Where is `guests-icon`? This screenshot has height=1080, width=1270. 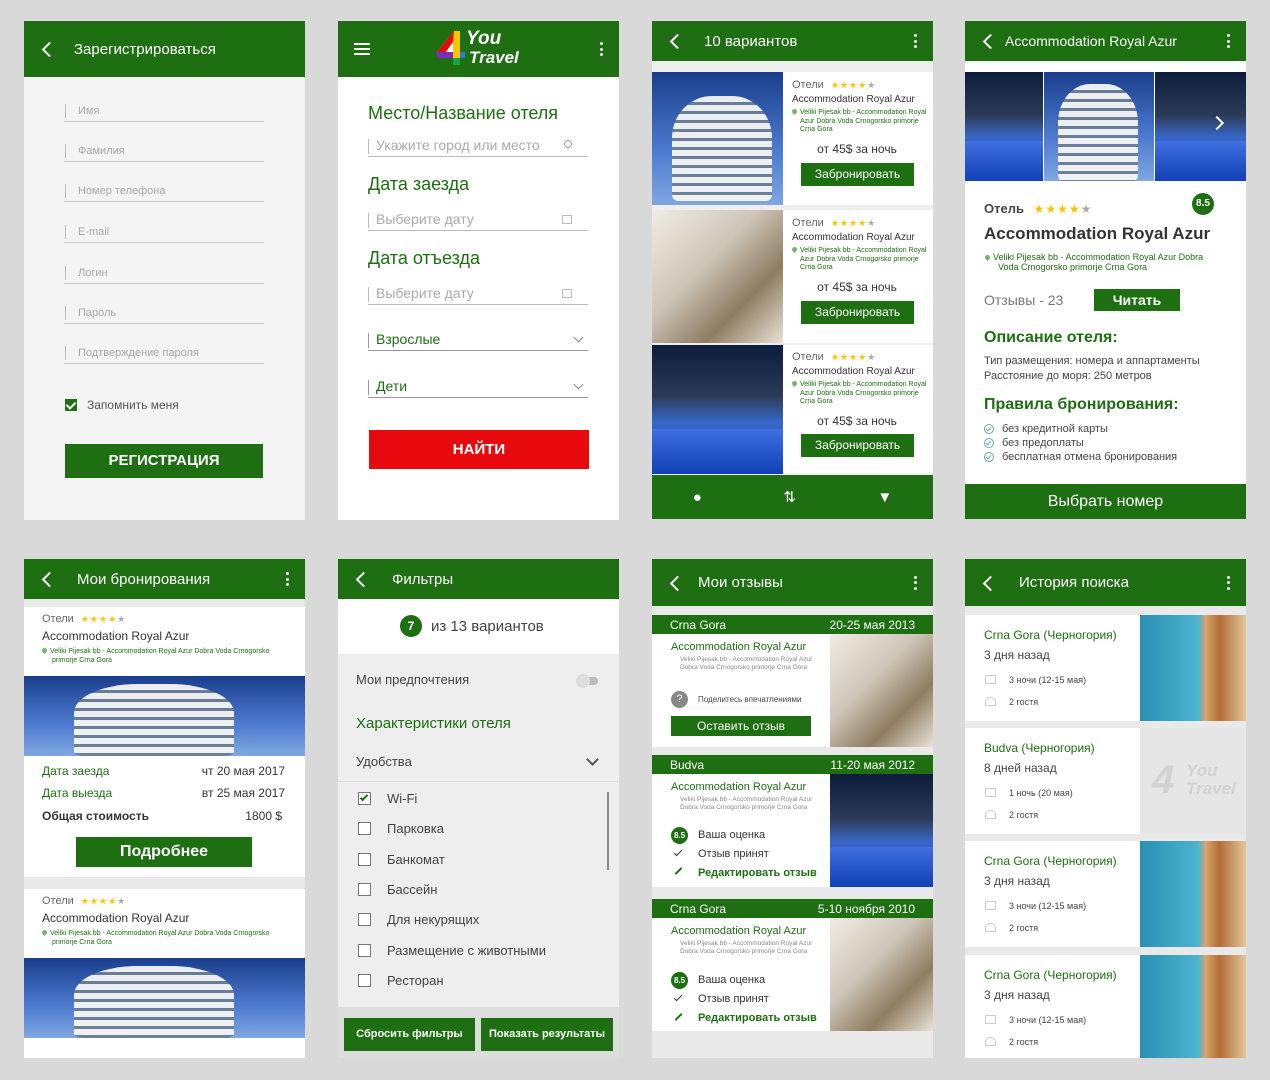
guests-icon is located at coordinates (990, 1041).